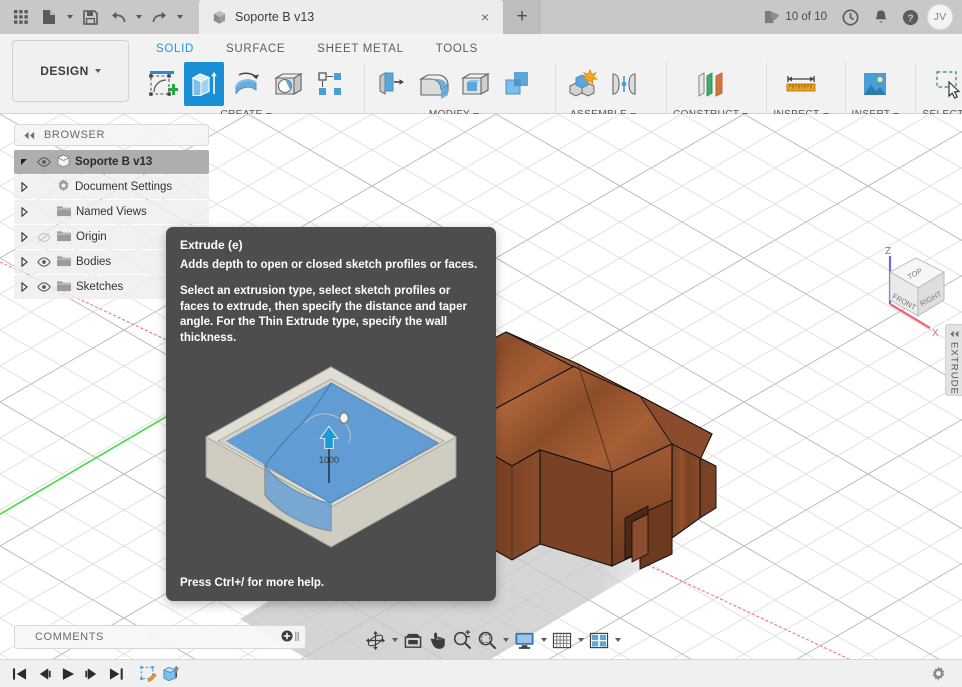 The image size is (962, 687). I want to click on navigation-bar, so click(493, 640).